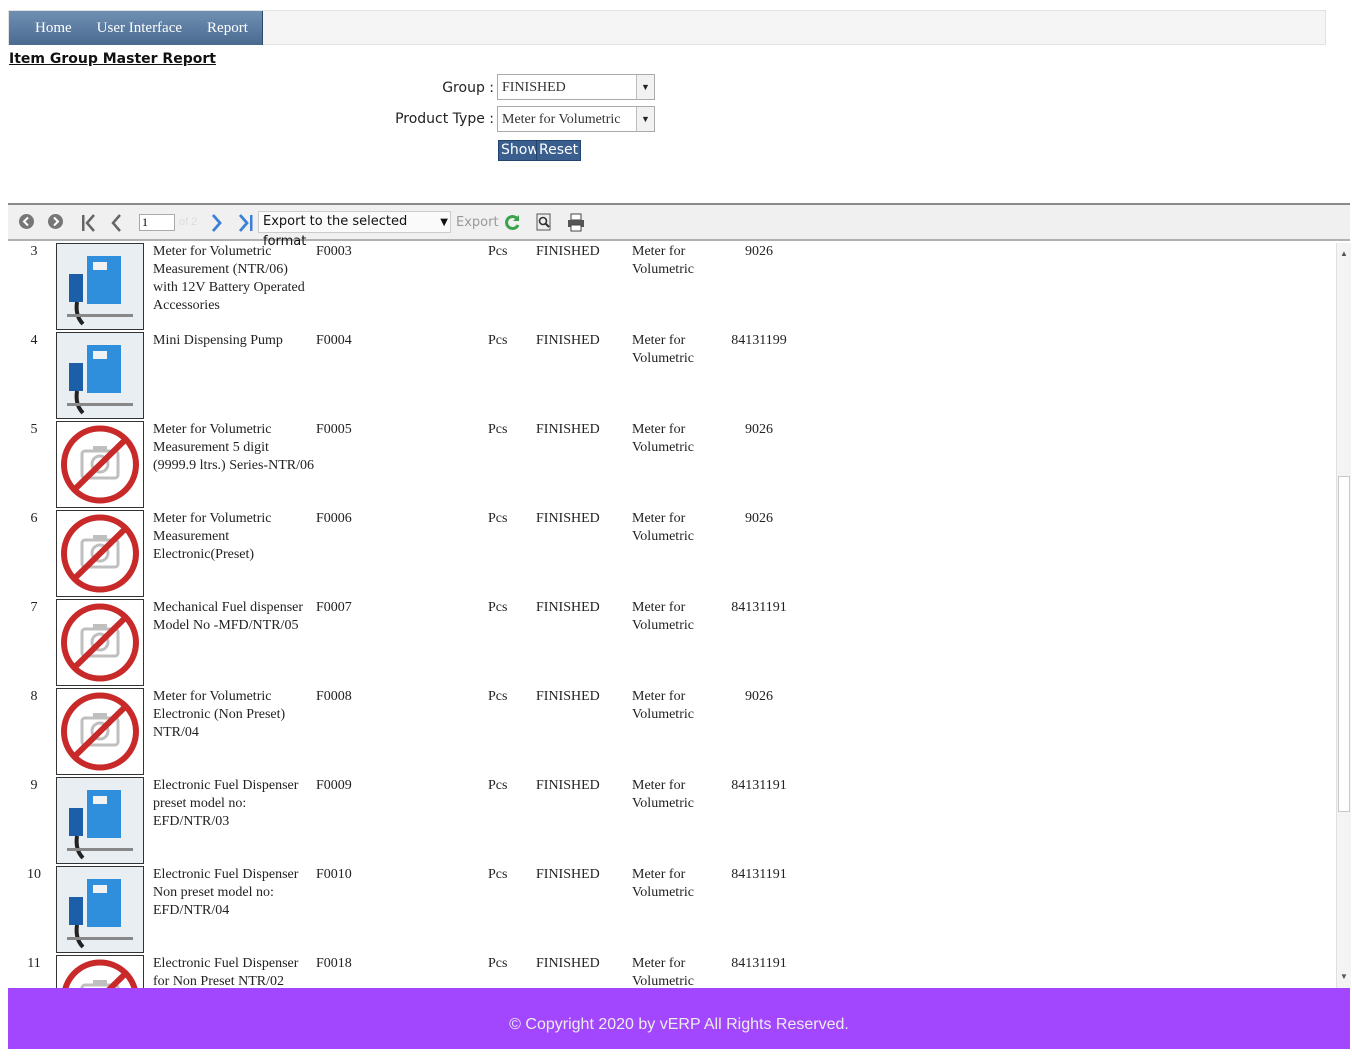 This screenshot has width=1352, height=1062. What do you see at coordinates (218, 340) in the screenshot?
I see `row-item-name: Mini Dispensing Pump` at bounding box center [218, 340].